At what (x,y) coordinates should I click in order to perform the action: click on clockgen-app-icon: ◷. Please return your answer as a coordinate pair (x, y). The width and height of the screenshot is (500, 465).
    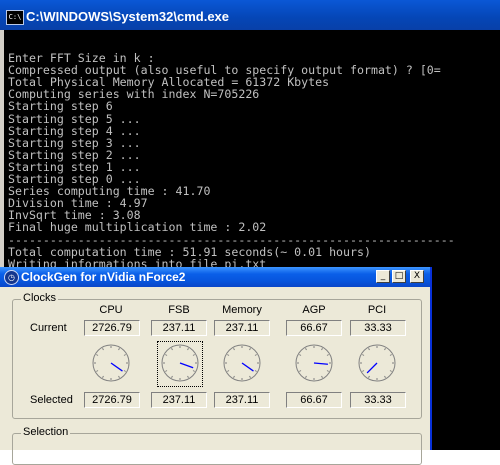
    Looking at the image, I should click on (11, 277).